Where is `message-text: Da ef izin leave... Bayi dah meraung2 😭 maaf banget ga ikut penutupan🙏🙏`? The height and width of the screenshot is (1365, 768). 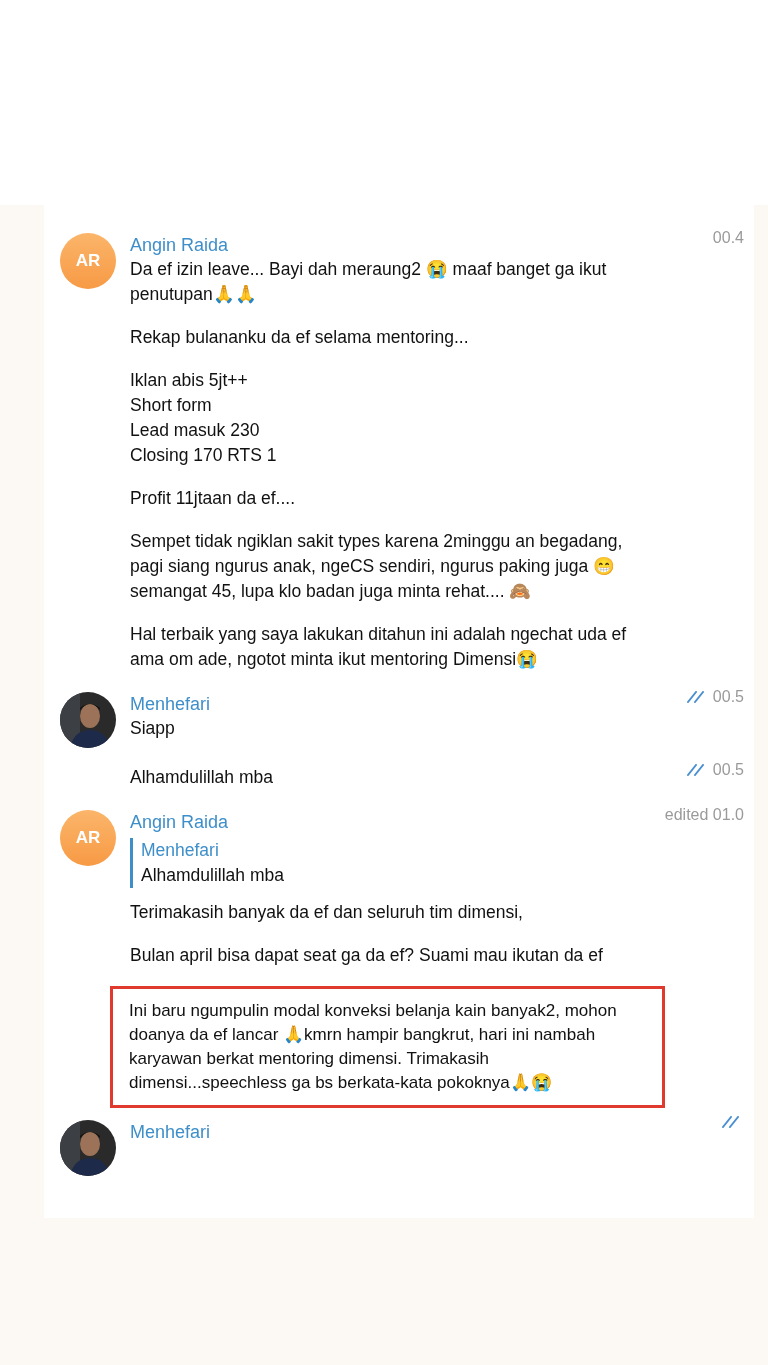 message-text: Da ef izin leave... Bayi dah meraung2 😭 maaf banget ga ikut penutupan🙏🙏 is located at coordinates (369, 282).